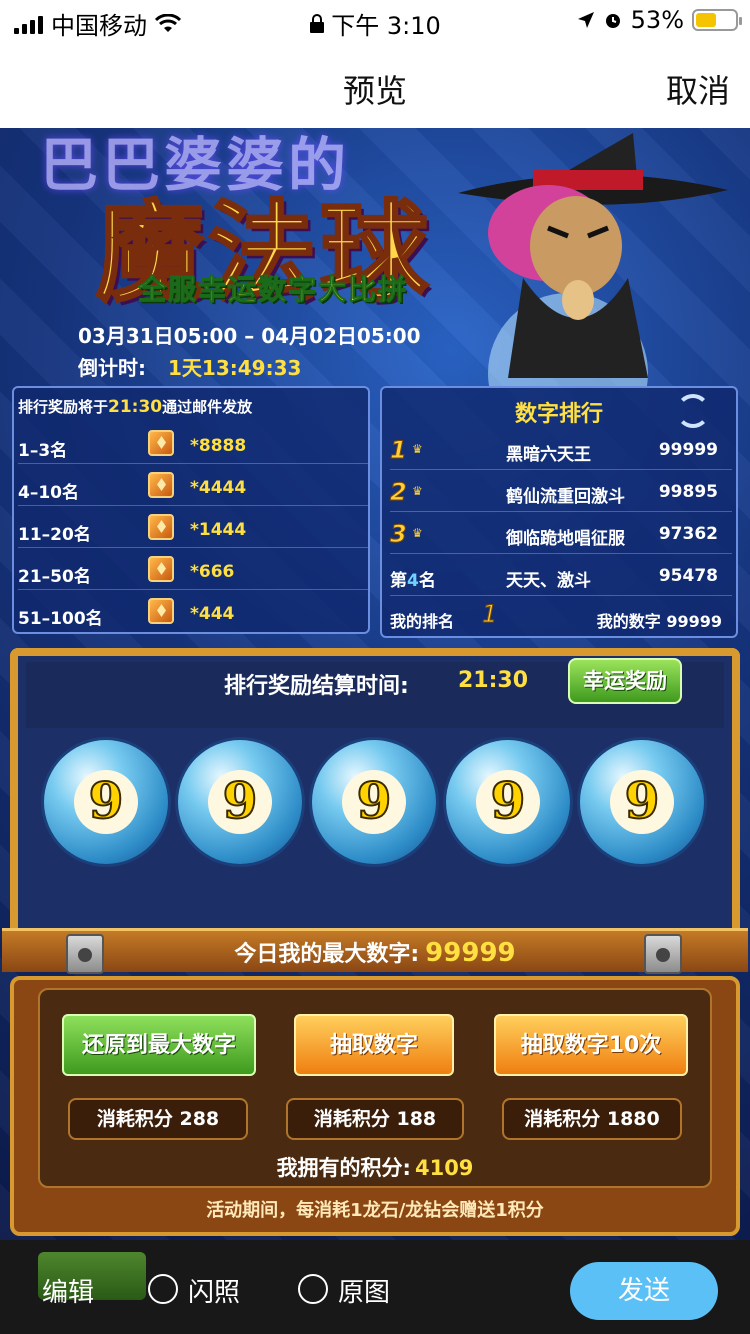  What do you see at coordinates (235, 368) in the screenshot?
I see `countdown-value: 1天13:49:33` at bounding box center [235, 368].